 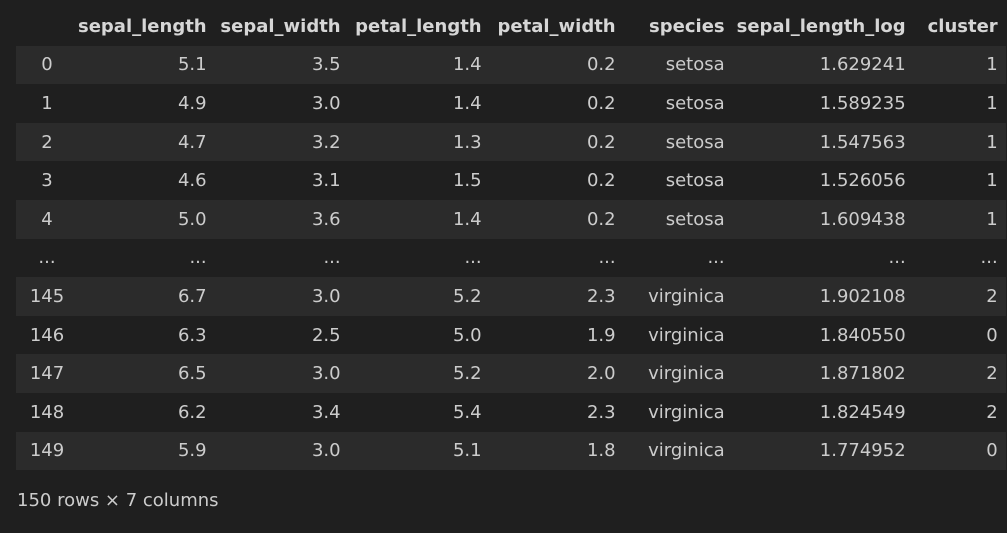 What do you see at coordinates (862, 296) in the screenshot?
I see `cell-sepal-length-log: 1.902108` at bounding box center [862, 296].